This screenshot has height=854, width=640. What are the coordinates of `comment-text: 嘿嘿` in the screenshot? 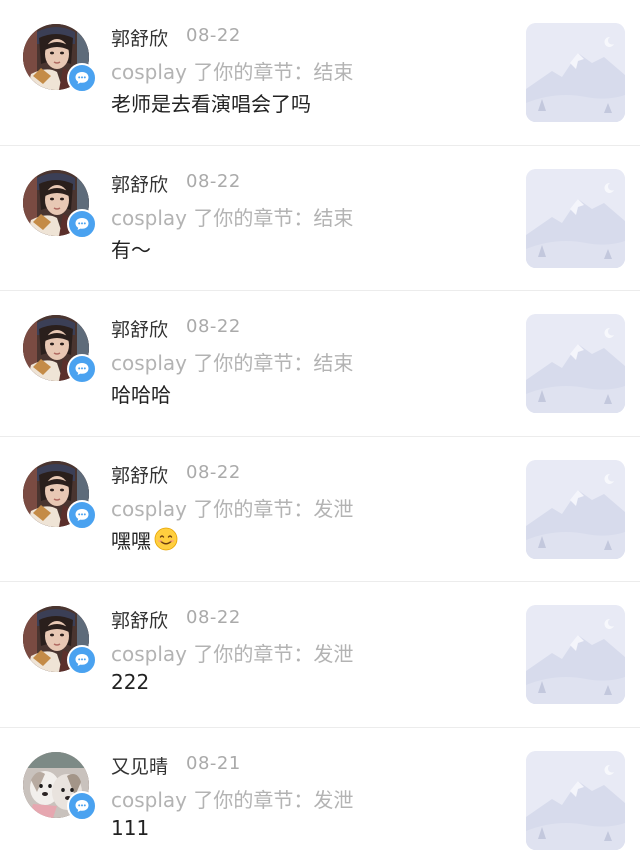 It's located at (144, 539).